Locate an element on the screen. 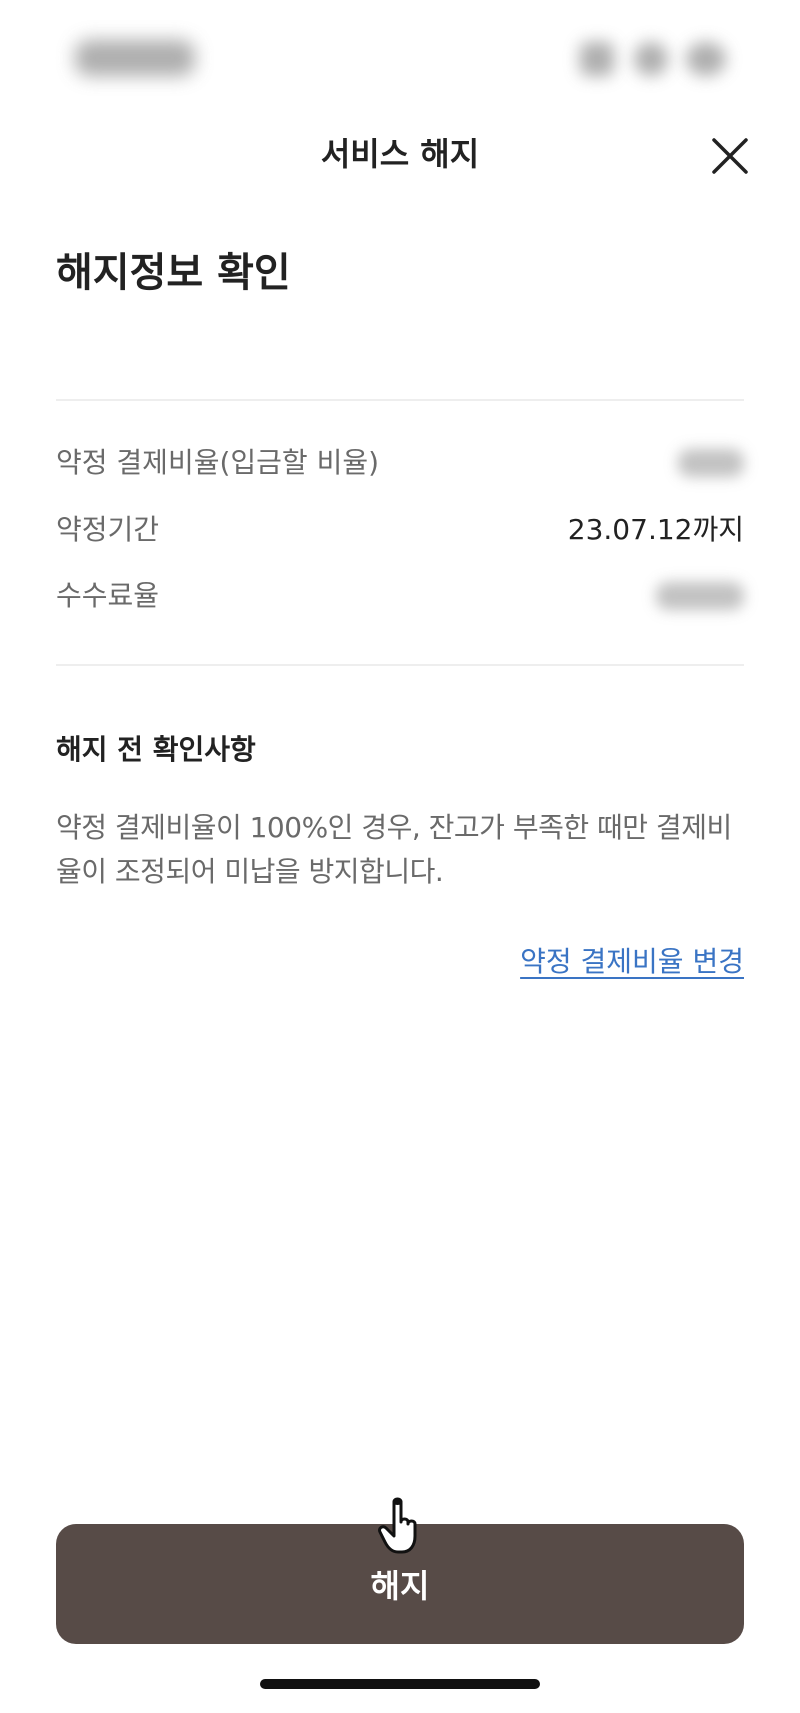 The width and height of the screenshot is (800, 1713). close-icon is located at coordinates (730, 156).